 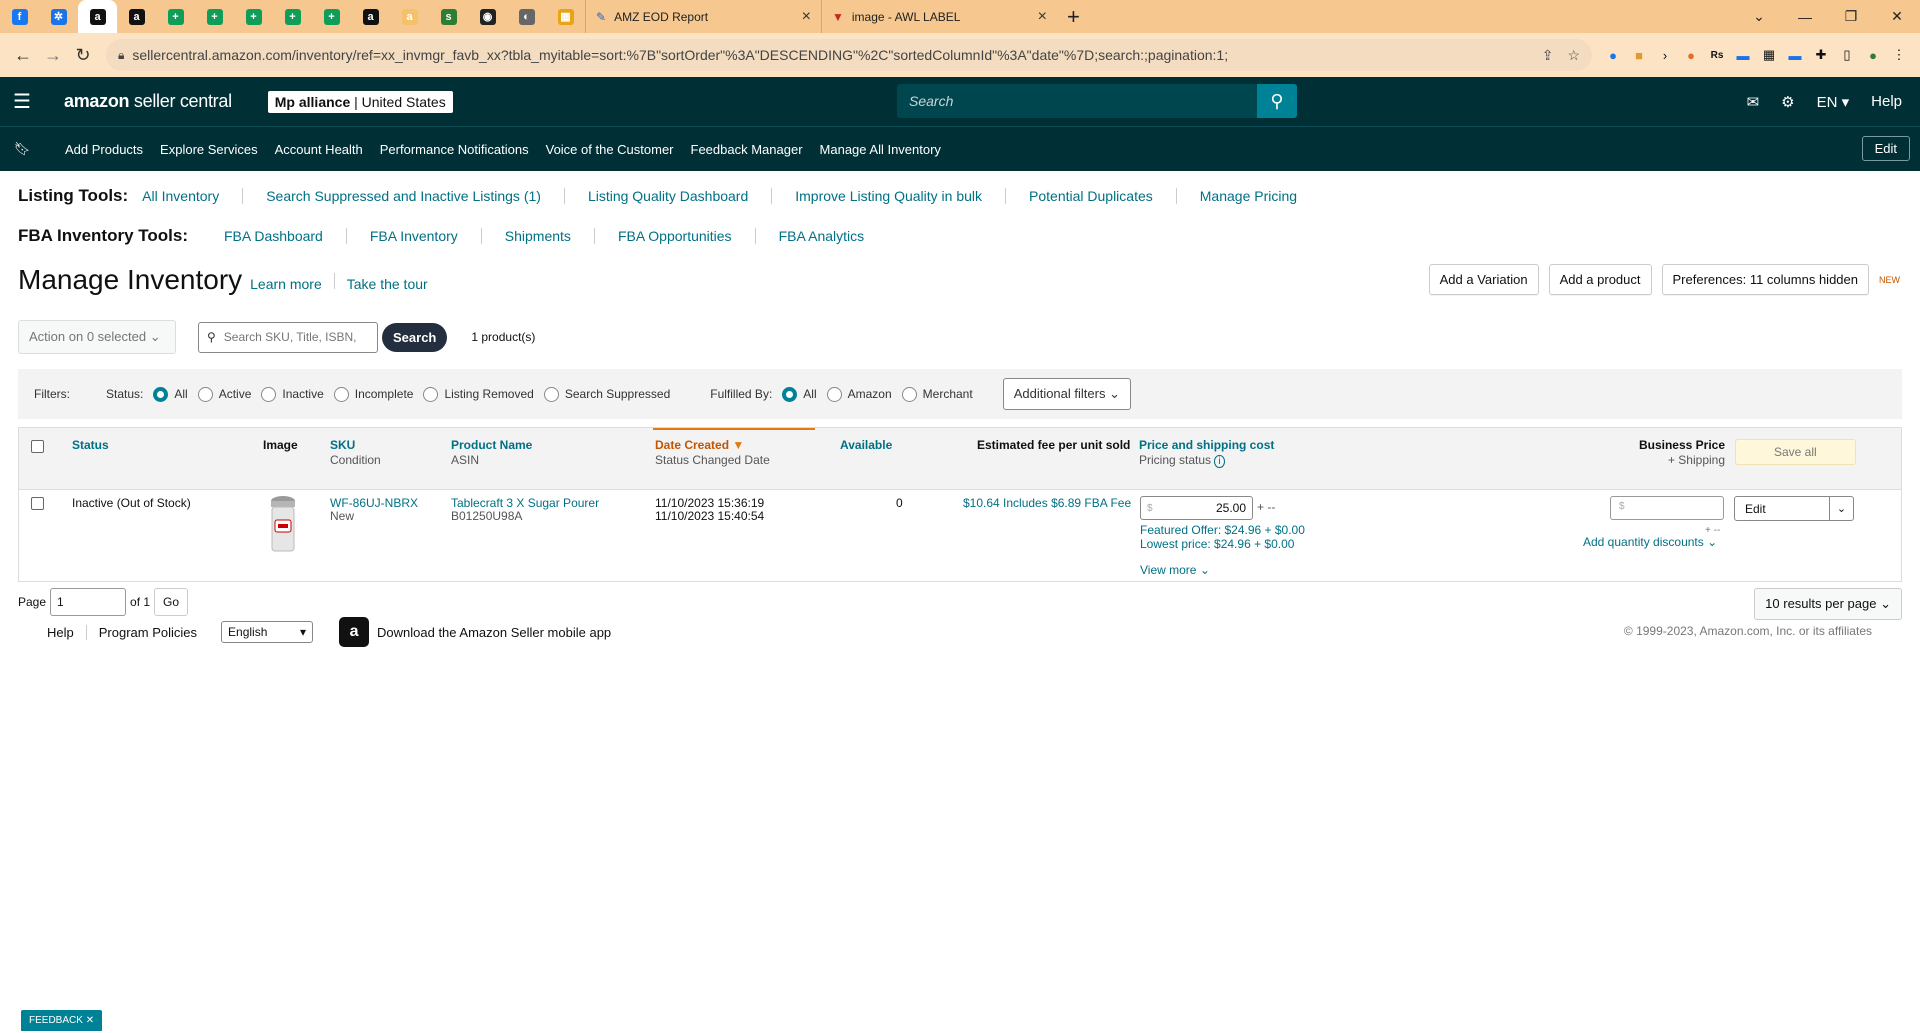 I want to click on go-button: Go, so click(x=171, y=602).